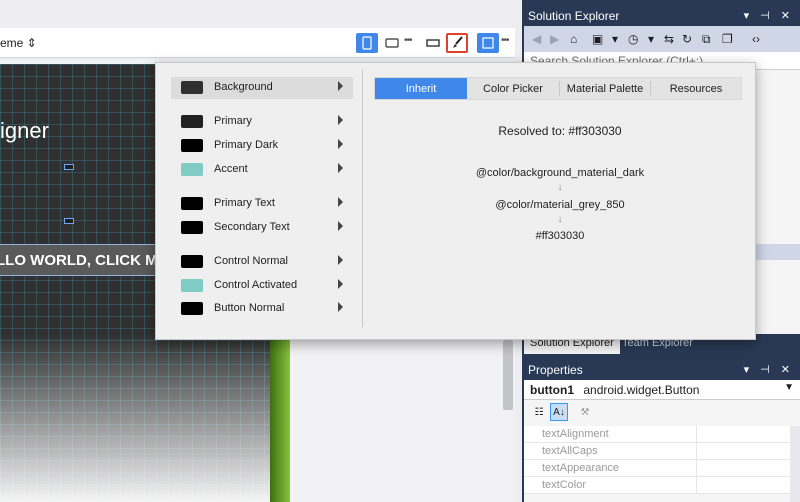  I want to click on landscape-orientation-button, so click(392, 43).